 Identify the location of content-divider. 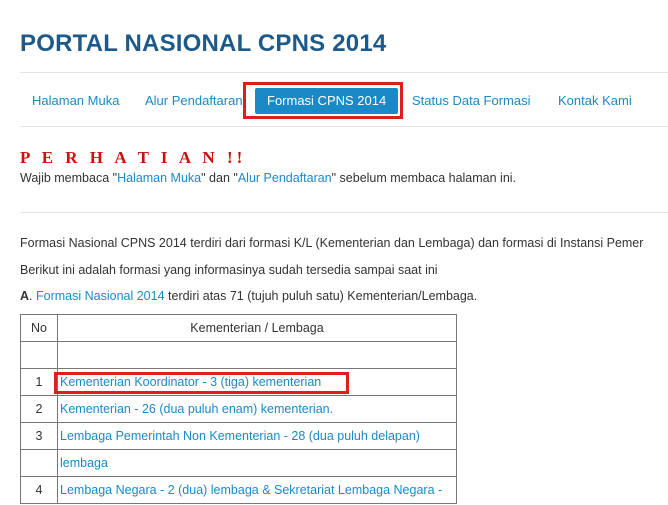
(344, 212).